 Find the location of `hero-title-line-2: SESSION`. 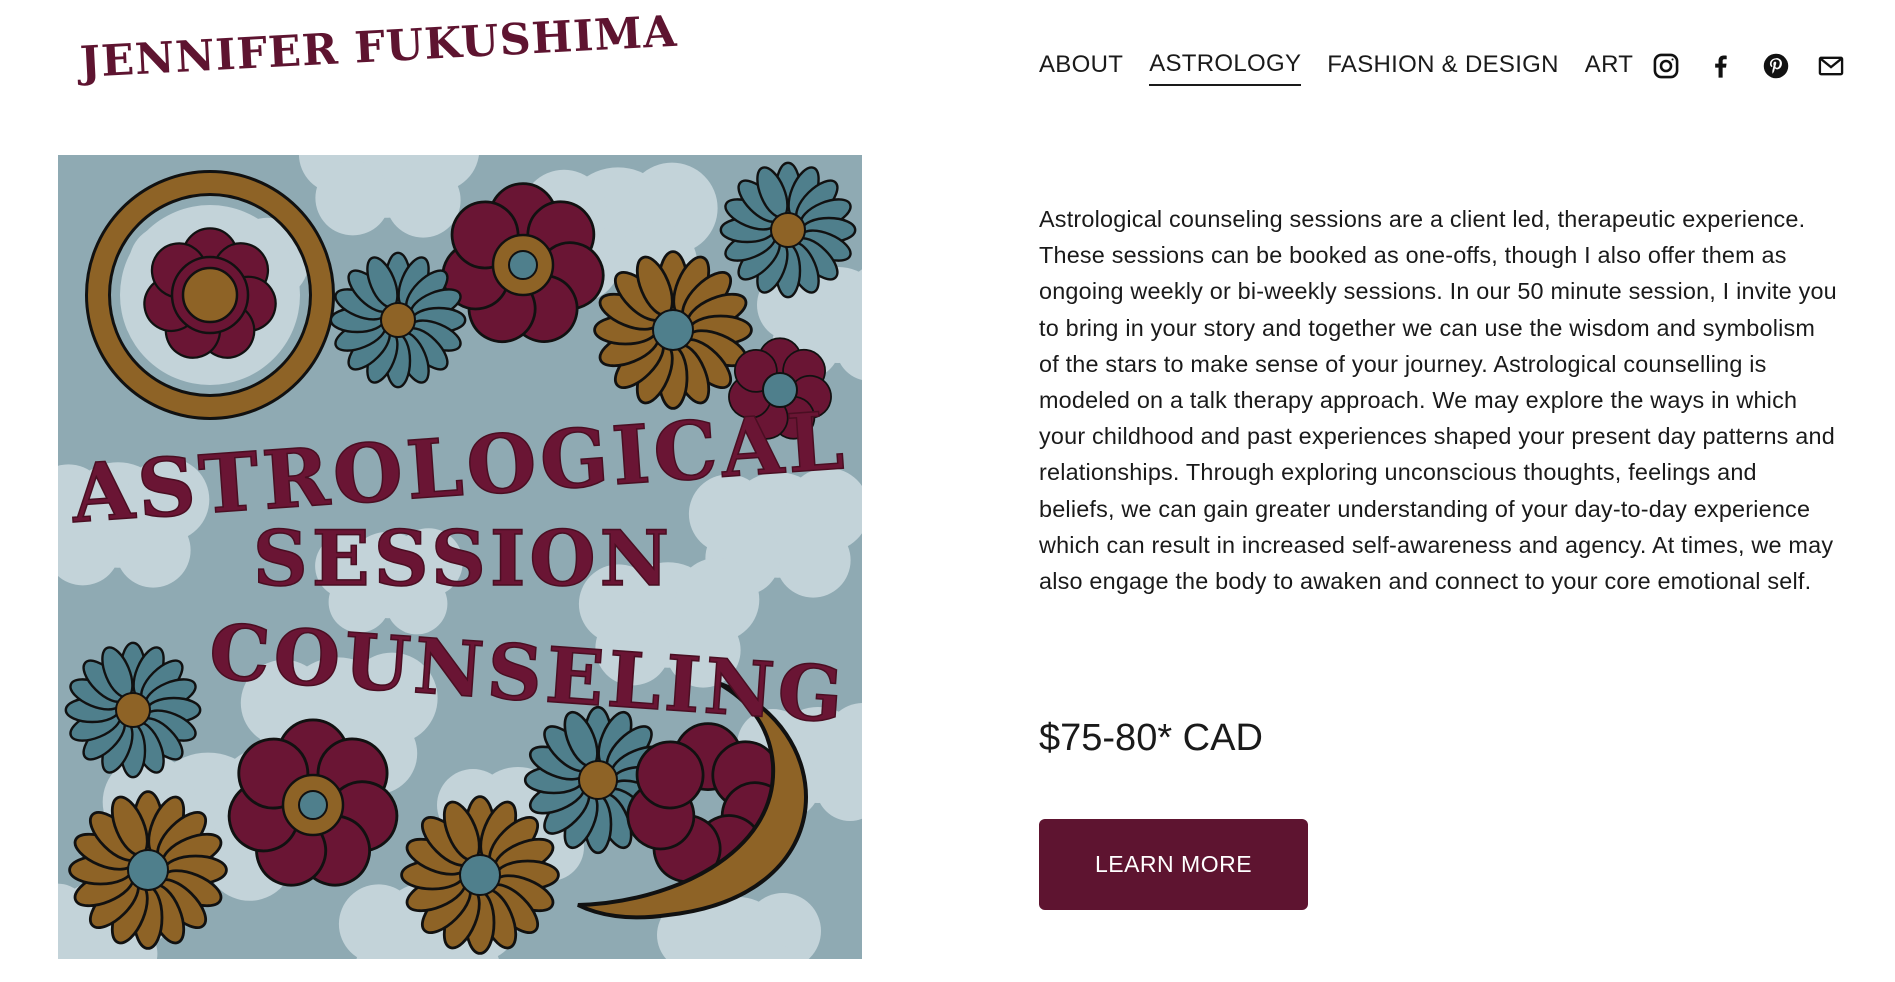

hero-title-line-2: SESSION is located at coordinates (463, 558).